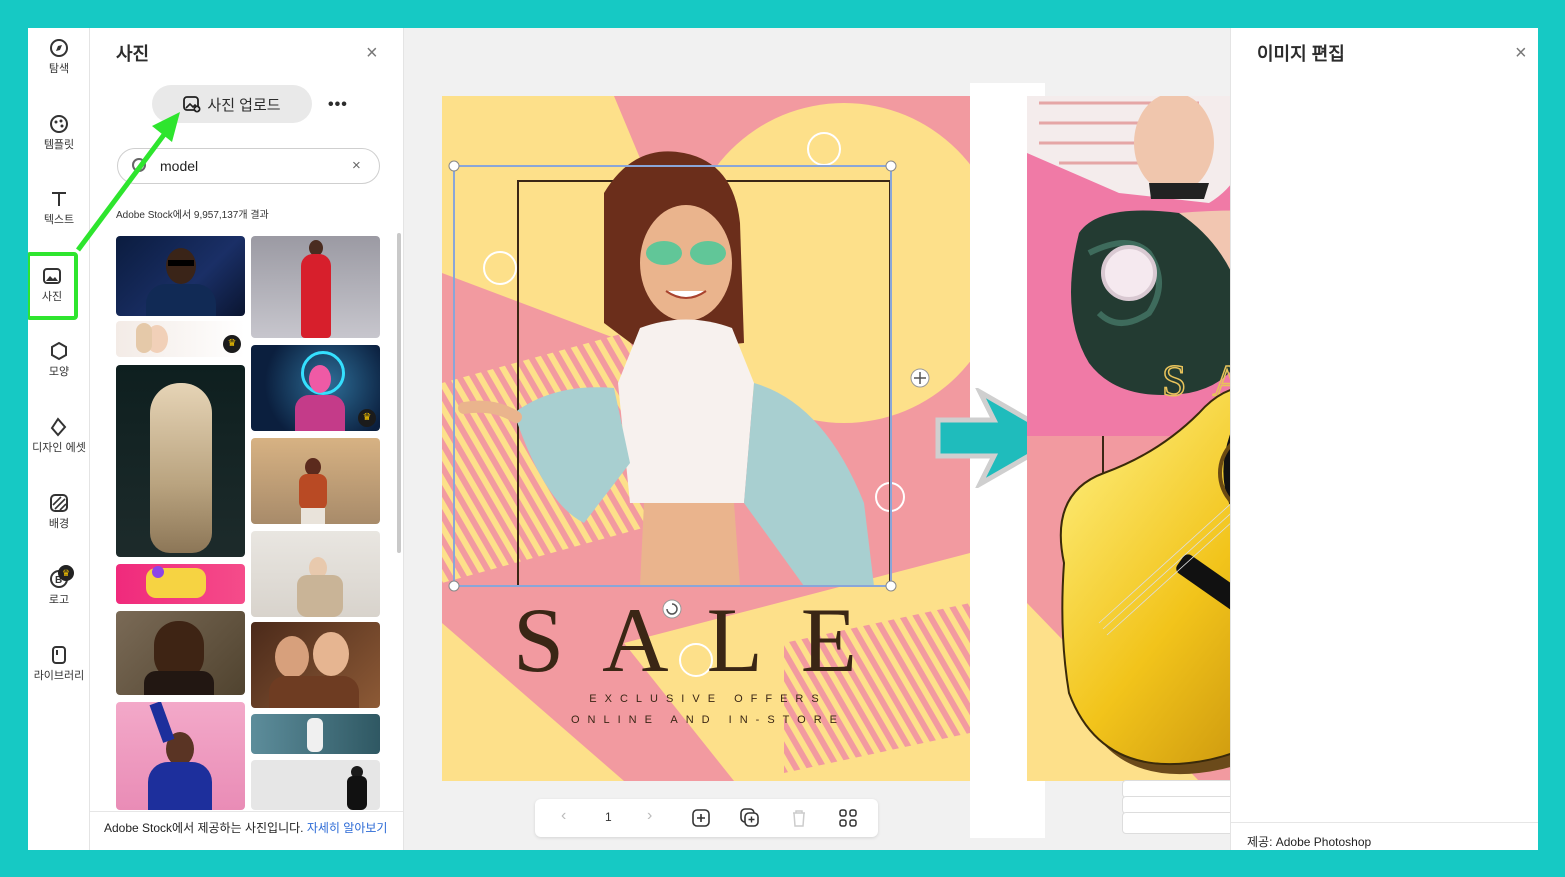  Describe the element at coordinates (649, 816) in the screenshot. I see `next-page-button: ›` at that location.